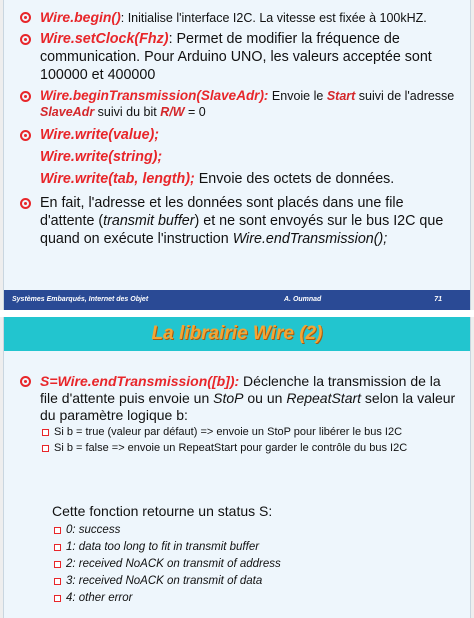 This screenshot has width=474, height=618. What do you see at coordinates (140, 381) in the screenshot?
I see `code-term: S=Wire.endTransmission([b]):` at bounding box center [140, 381].